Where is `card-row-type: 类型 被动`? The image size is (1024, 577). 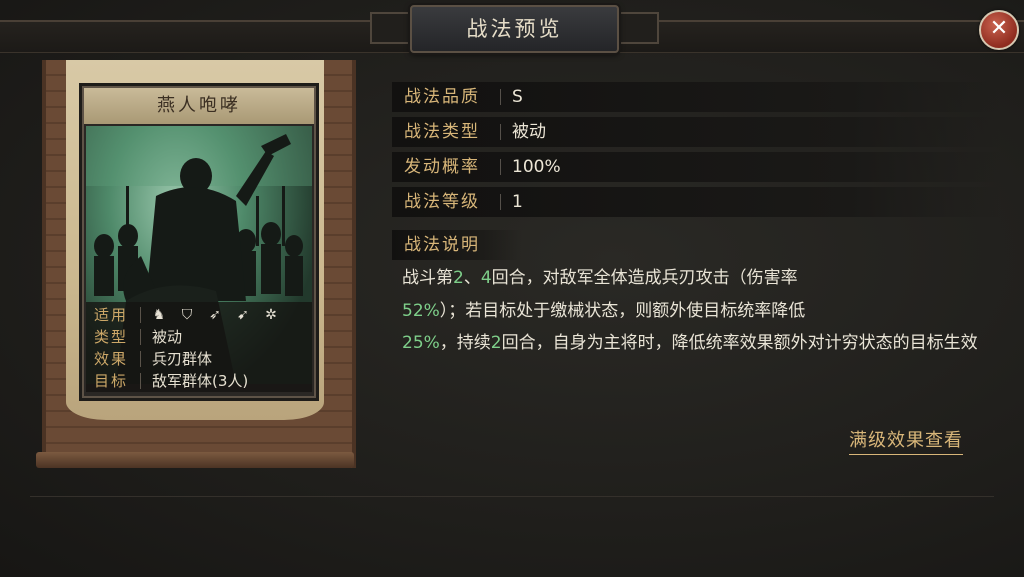
card-row-type: 类型 被动 is located at coordinates (199, 337).